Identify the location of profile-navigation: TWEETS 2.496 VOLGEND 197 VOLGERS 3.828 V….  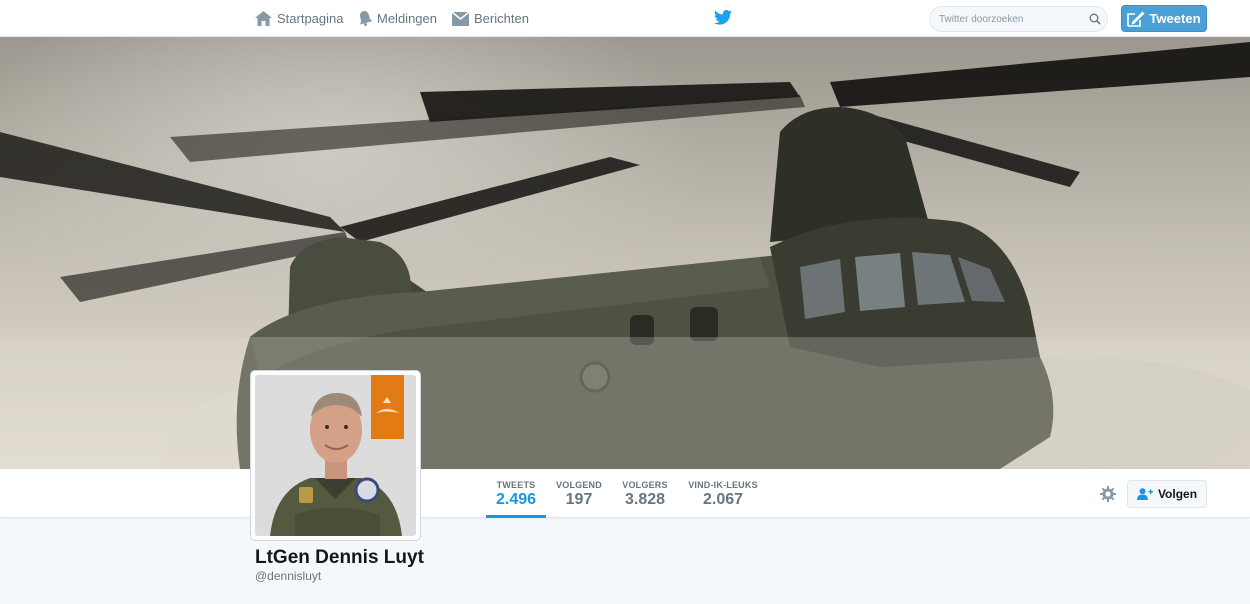
(625, 493).